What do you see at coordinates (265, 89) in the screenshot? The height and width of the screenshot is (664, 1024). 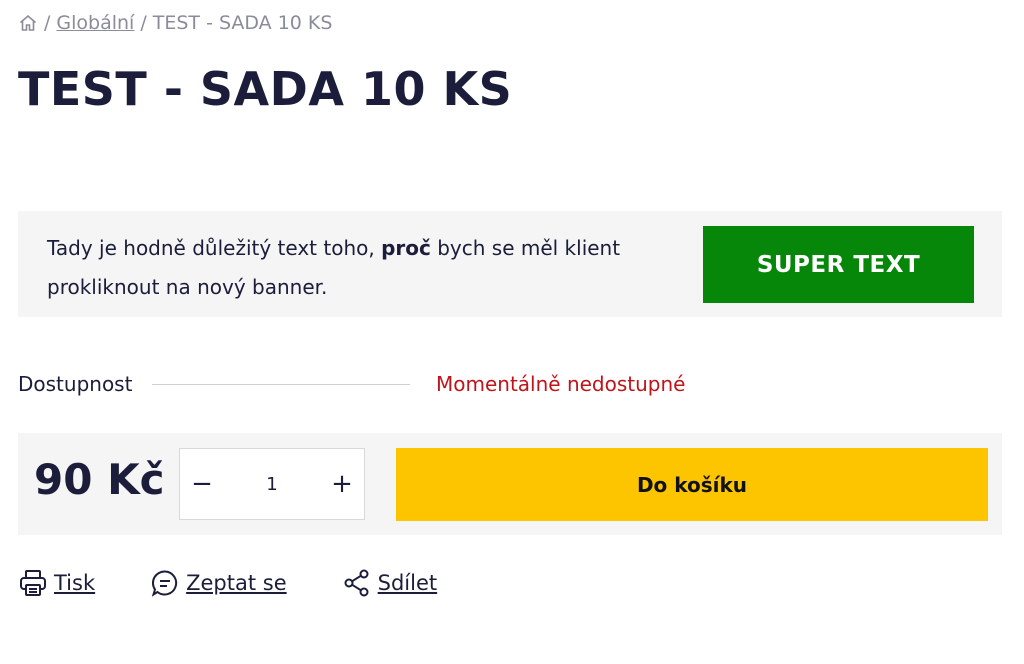 I see `page-title: TEST - SADA 10 KS` at bounding box center [265, 89].